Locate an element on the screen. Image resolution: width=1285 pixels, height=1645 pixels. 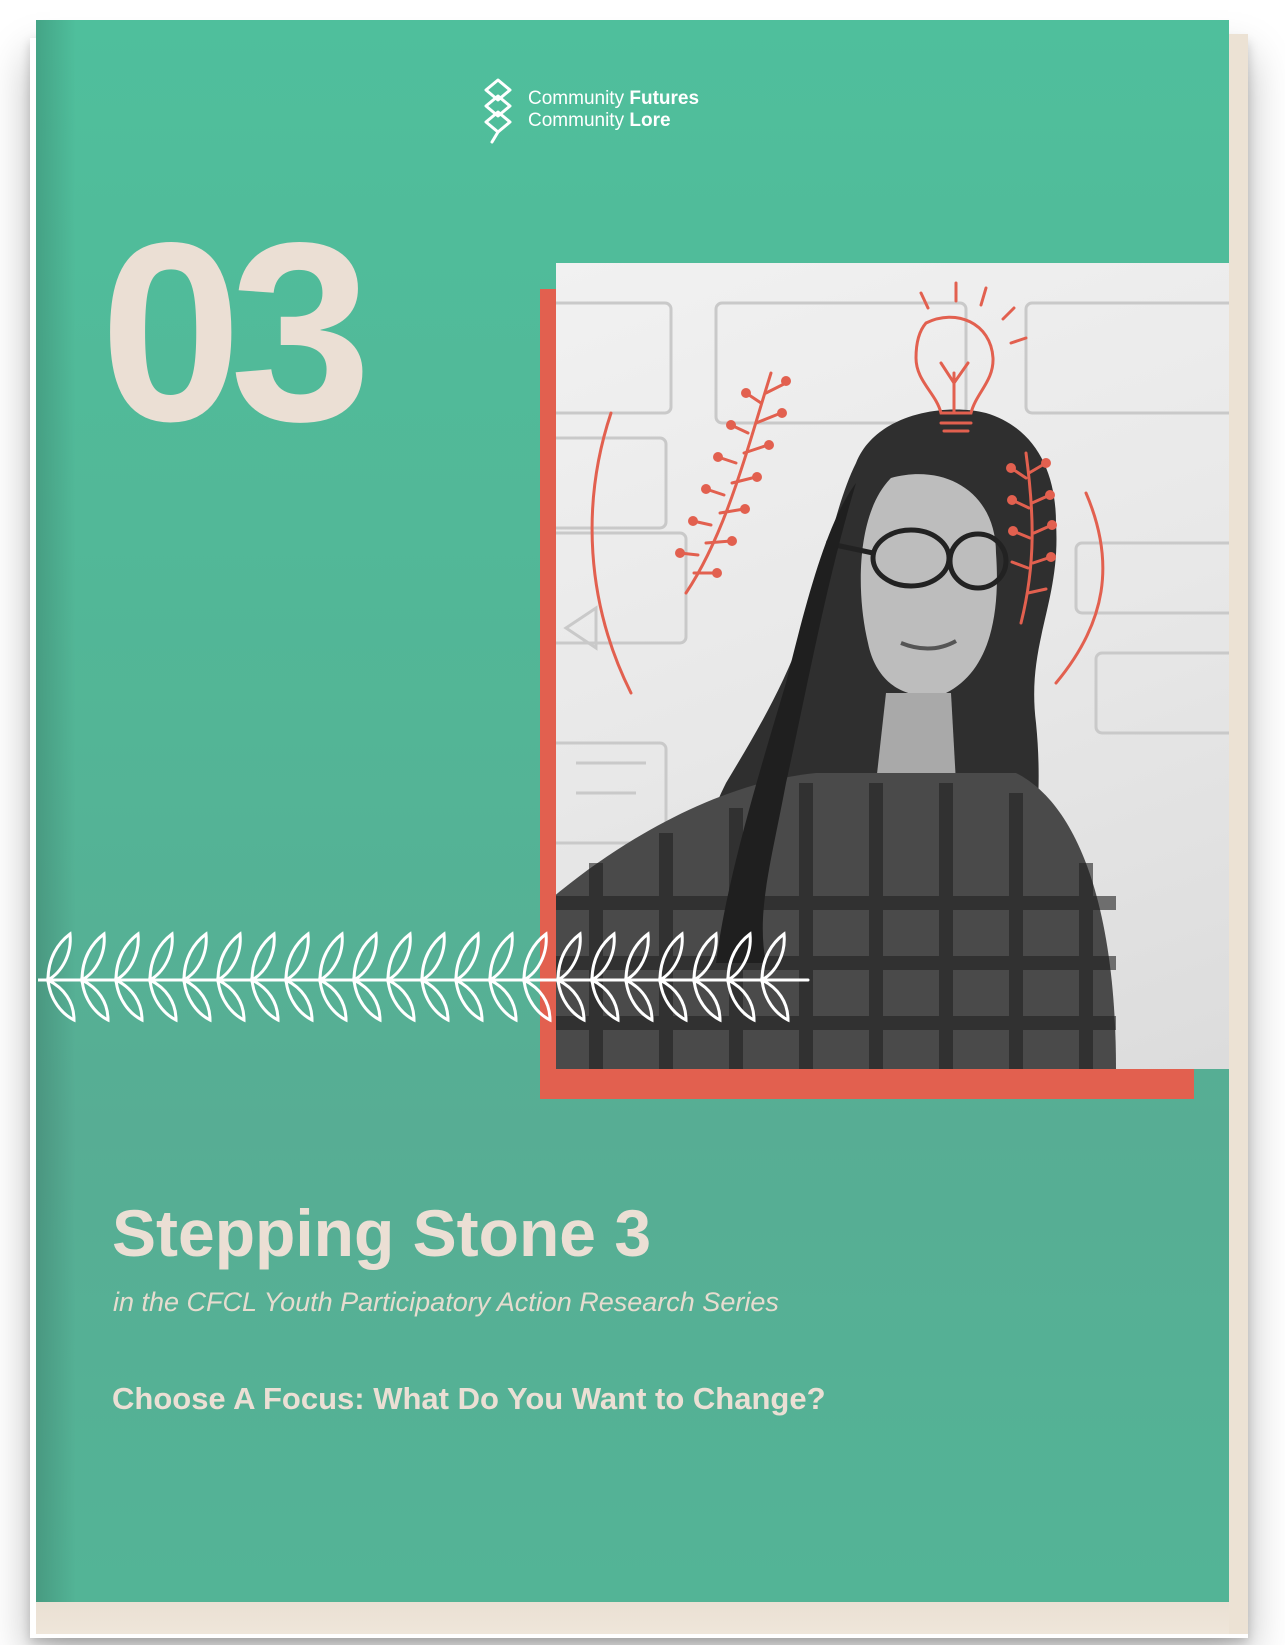
logo-line-2-bold: Lore is located at coordinates (650, 120).